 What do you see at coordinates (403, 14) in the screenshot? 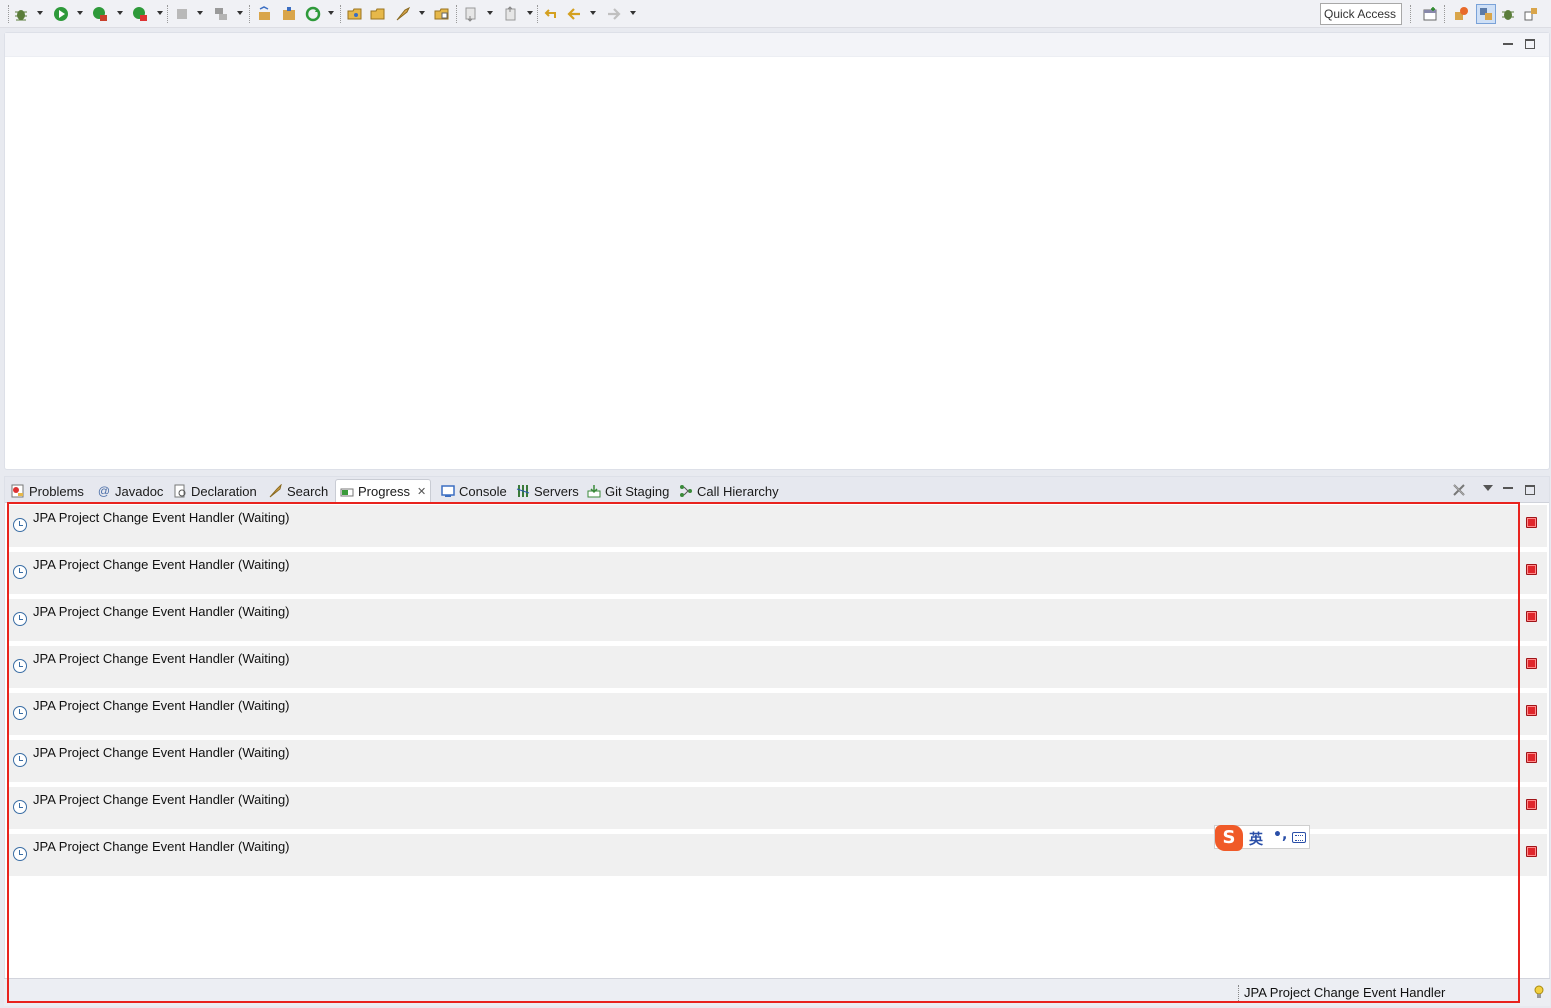
I see `open-task-icon` at bounding box center [403, 14].